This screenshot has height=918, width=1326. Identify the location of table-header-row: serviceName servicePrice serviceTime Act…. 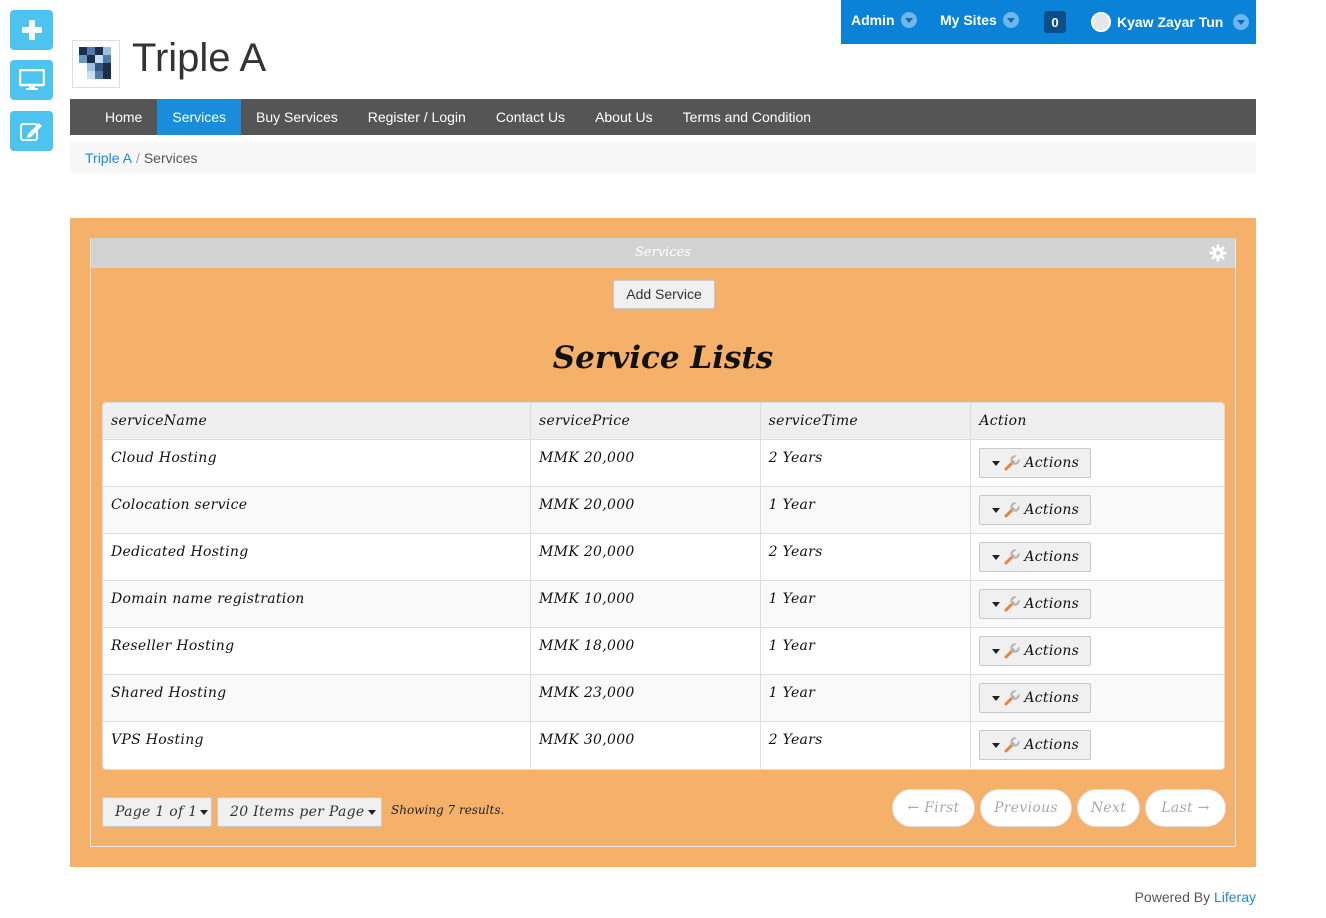
(663, 421).